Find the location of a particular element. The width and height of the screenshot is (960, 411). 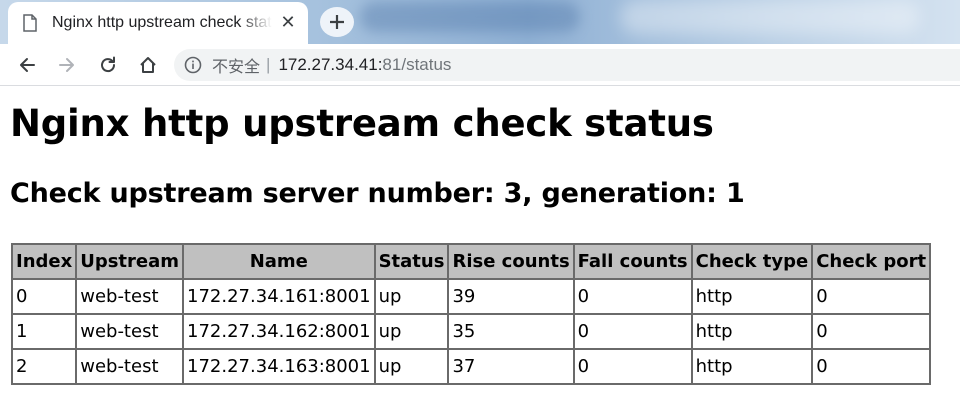

column-header-name: Name is located at coordinates (279, 261).